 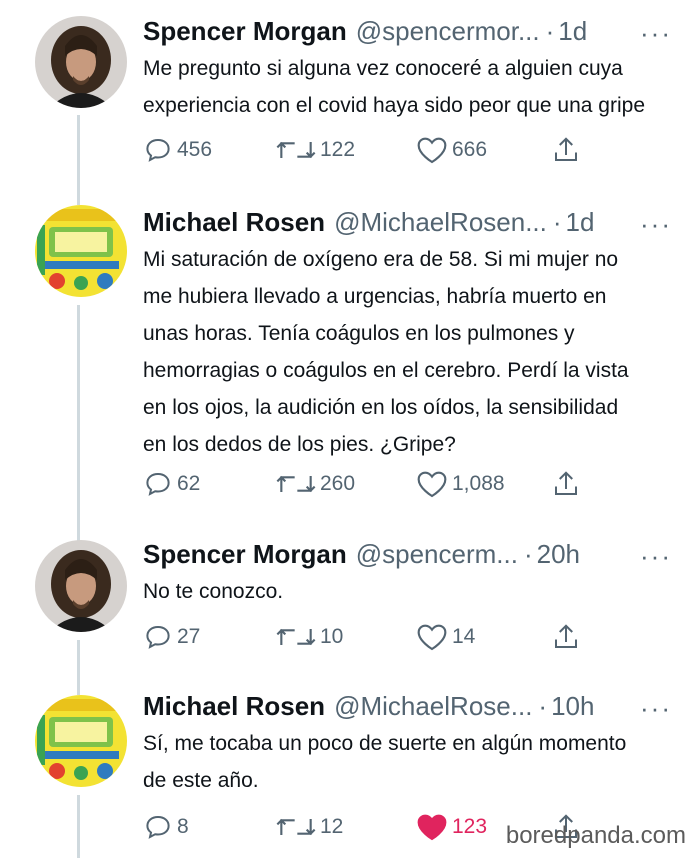 What do you see at coordinates (171, 637) in the screenshot?
I see `reply-button: 27` at bounding box center [171, 637].